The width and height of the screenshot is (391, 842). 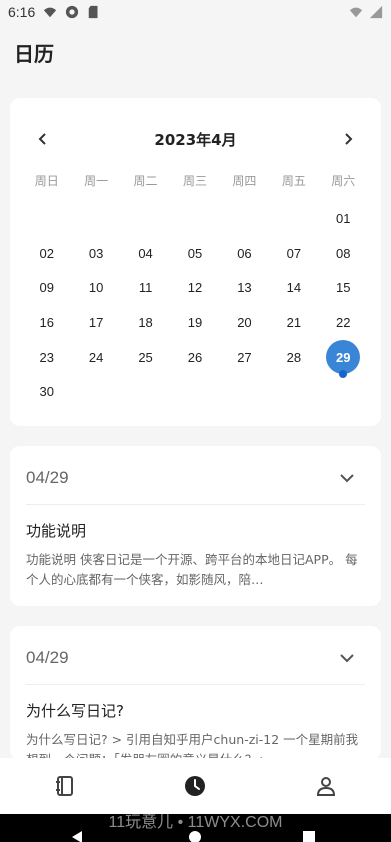 I want to click on calendar-day: 27, so click(x=244, y=357).